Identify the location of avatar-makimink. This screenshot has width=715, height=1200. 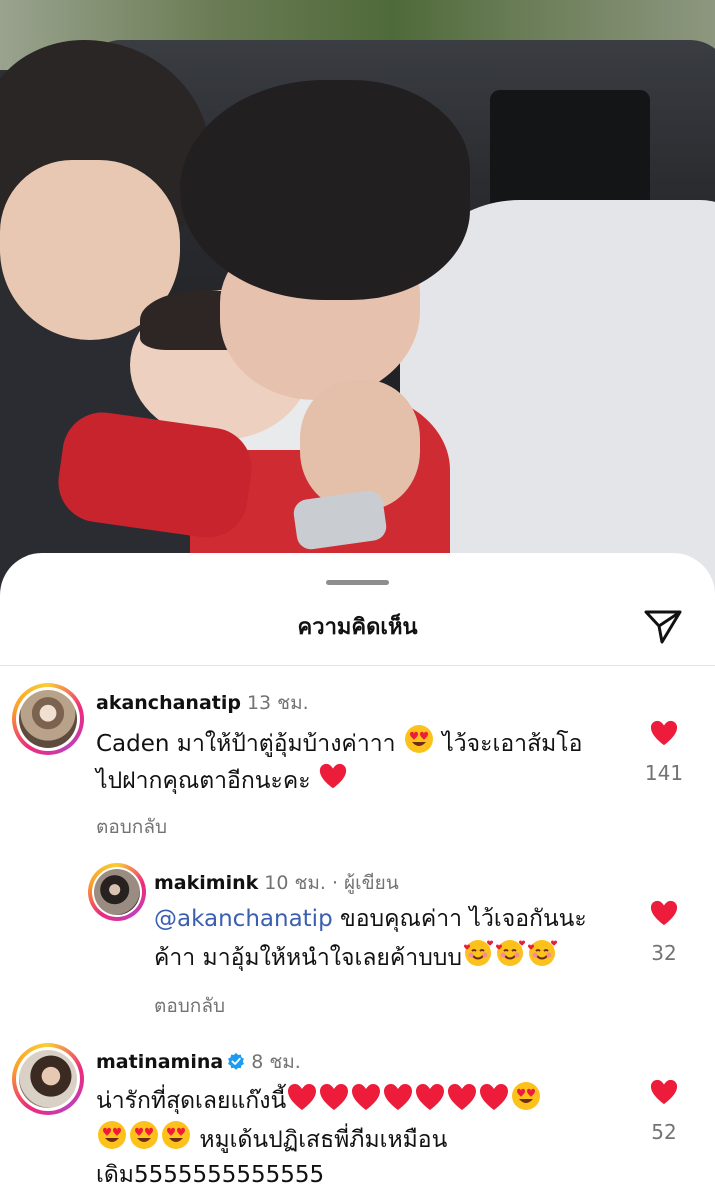
(117, 892).